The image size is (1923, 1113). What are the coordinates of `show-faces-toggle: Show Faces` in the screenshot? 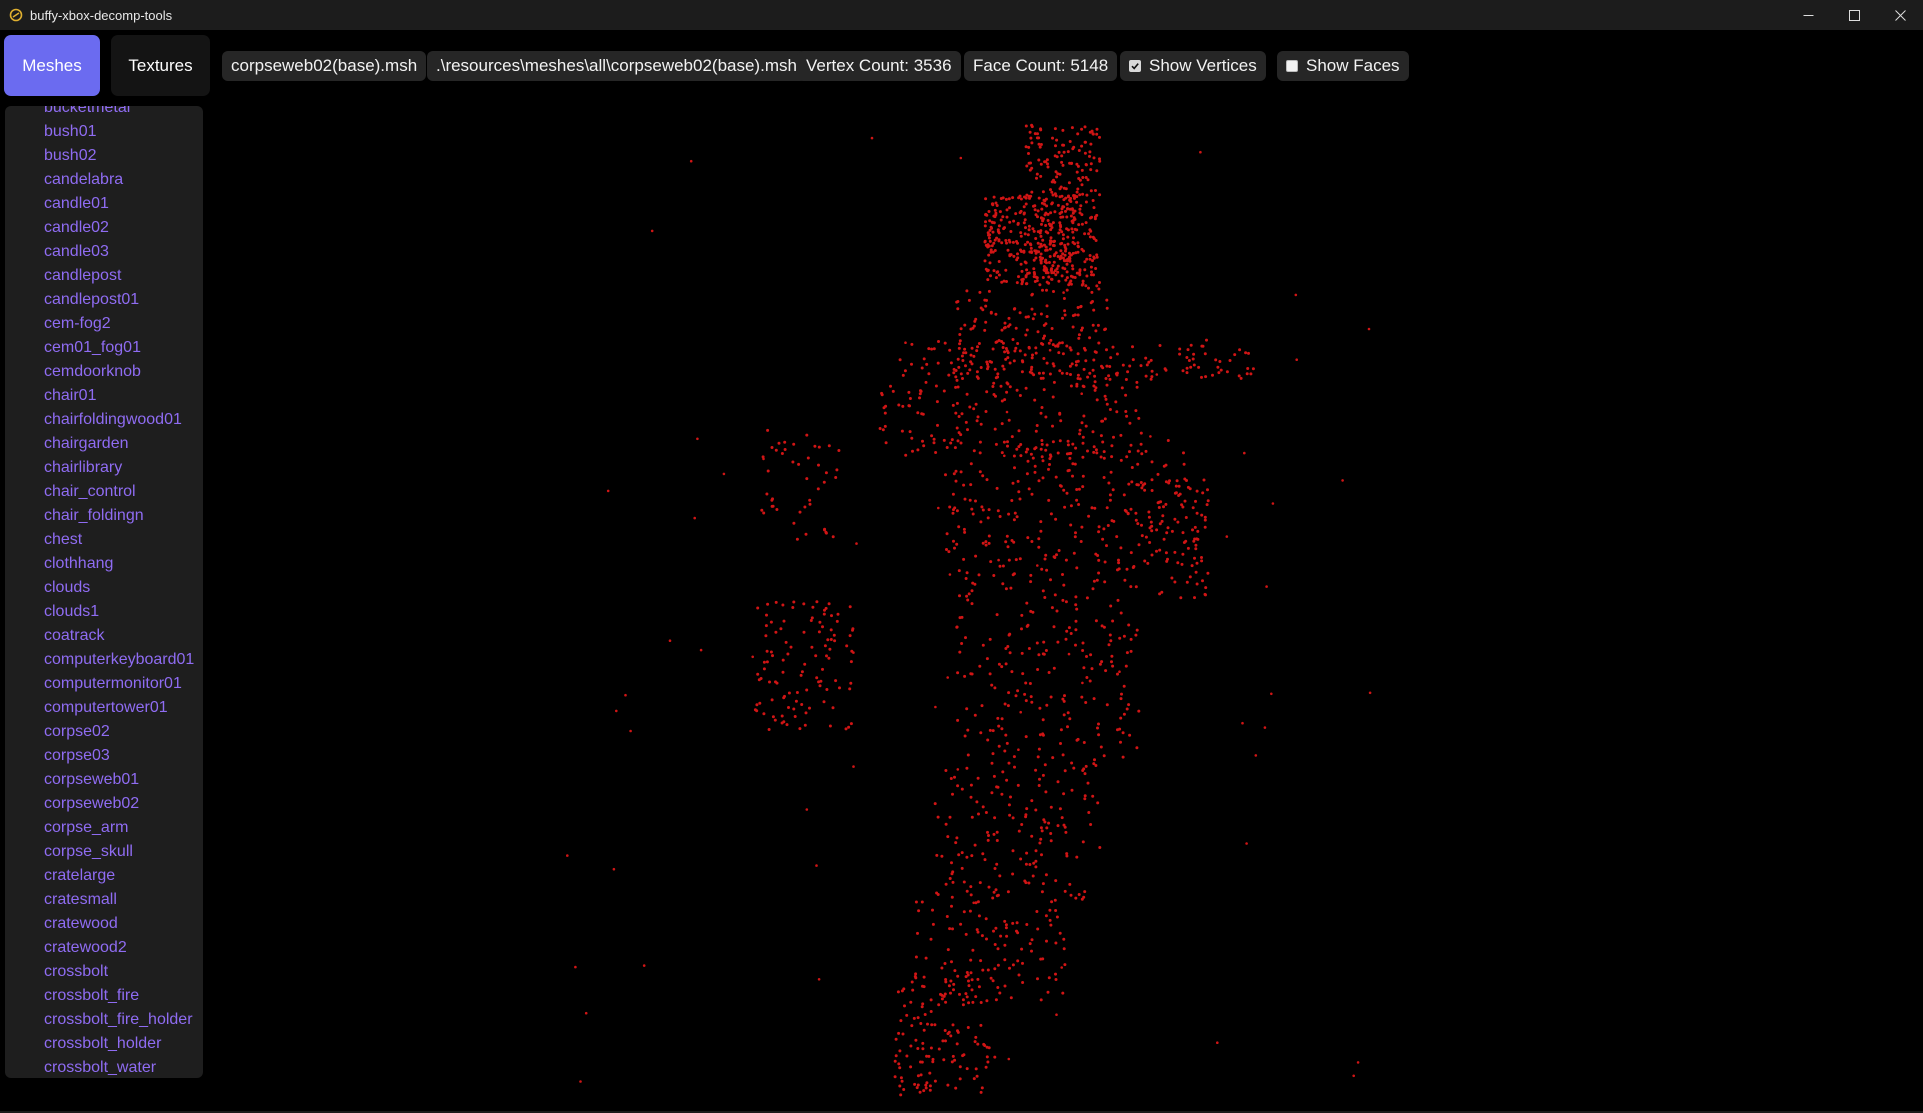 It's located at (1343, 66).